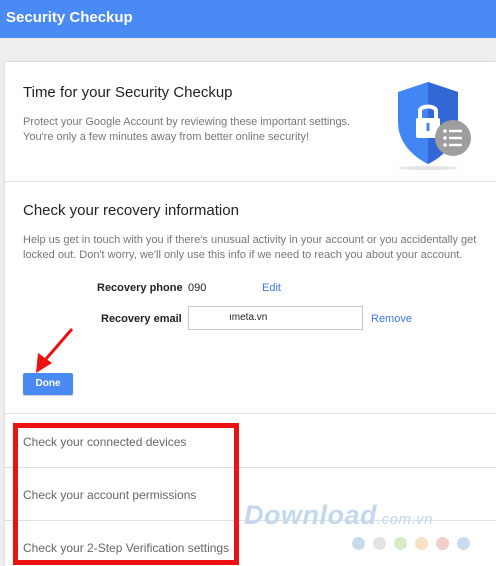 This screenshot has height=566, width=496. I want to click on red-arrow-annotation, so click(55, 350).